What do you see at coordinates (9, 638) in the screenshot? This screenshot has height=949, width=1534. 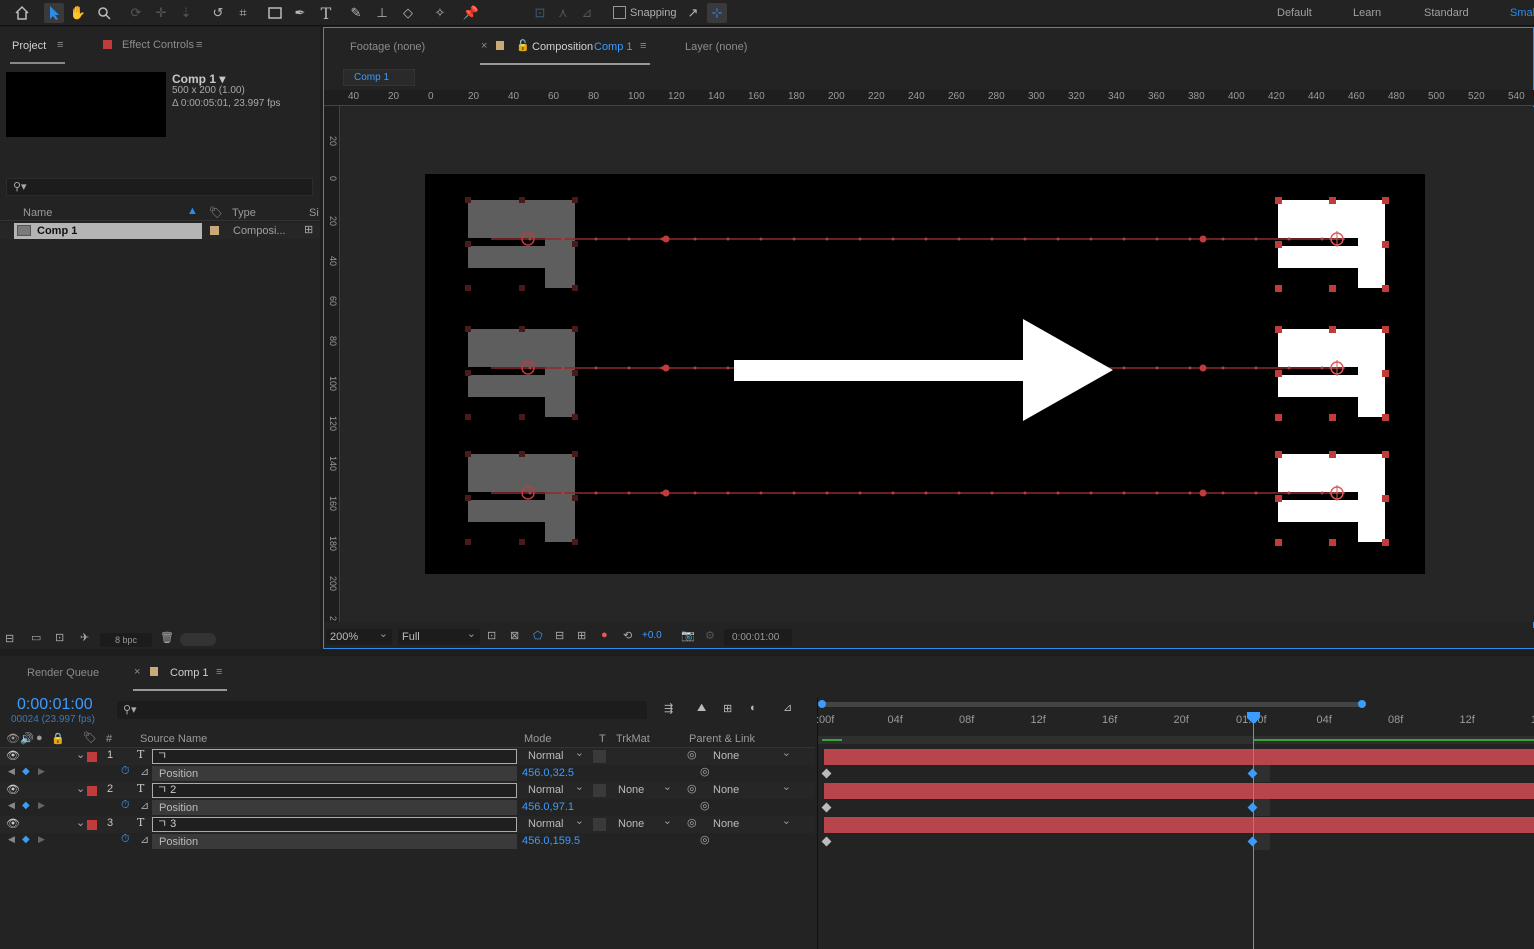 I see `interpret-footage-icon: ⊟` at bounding box center [9, 638].